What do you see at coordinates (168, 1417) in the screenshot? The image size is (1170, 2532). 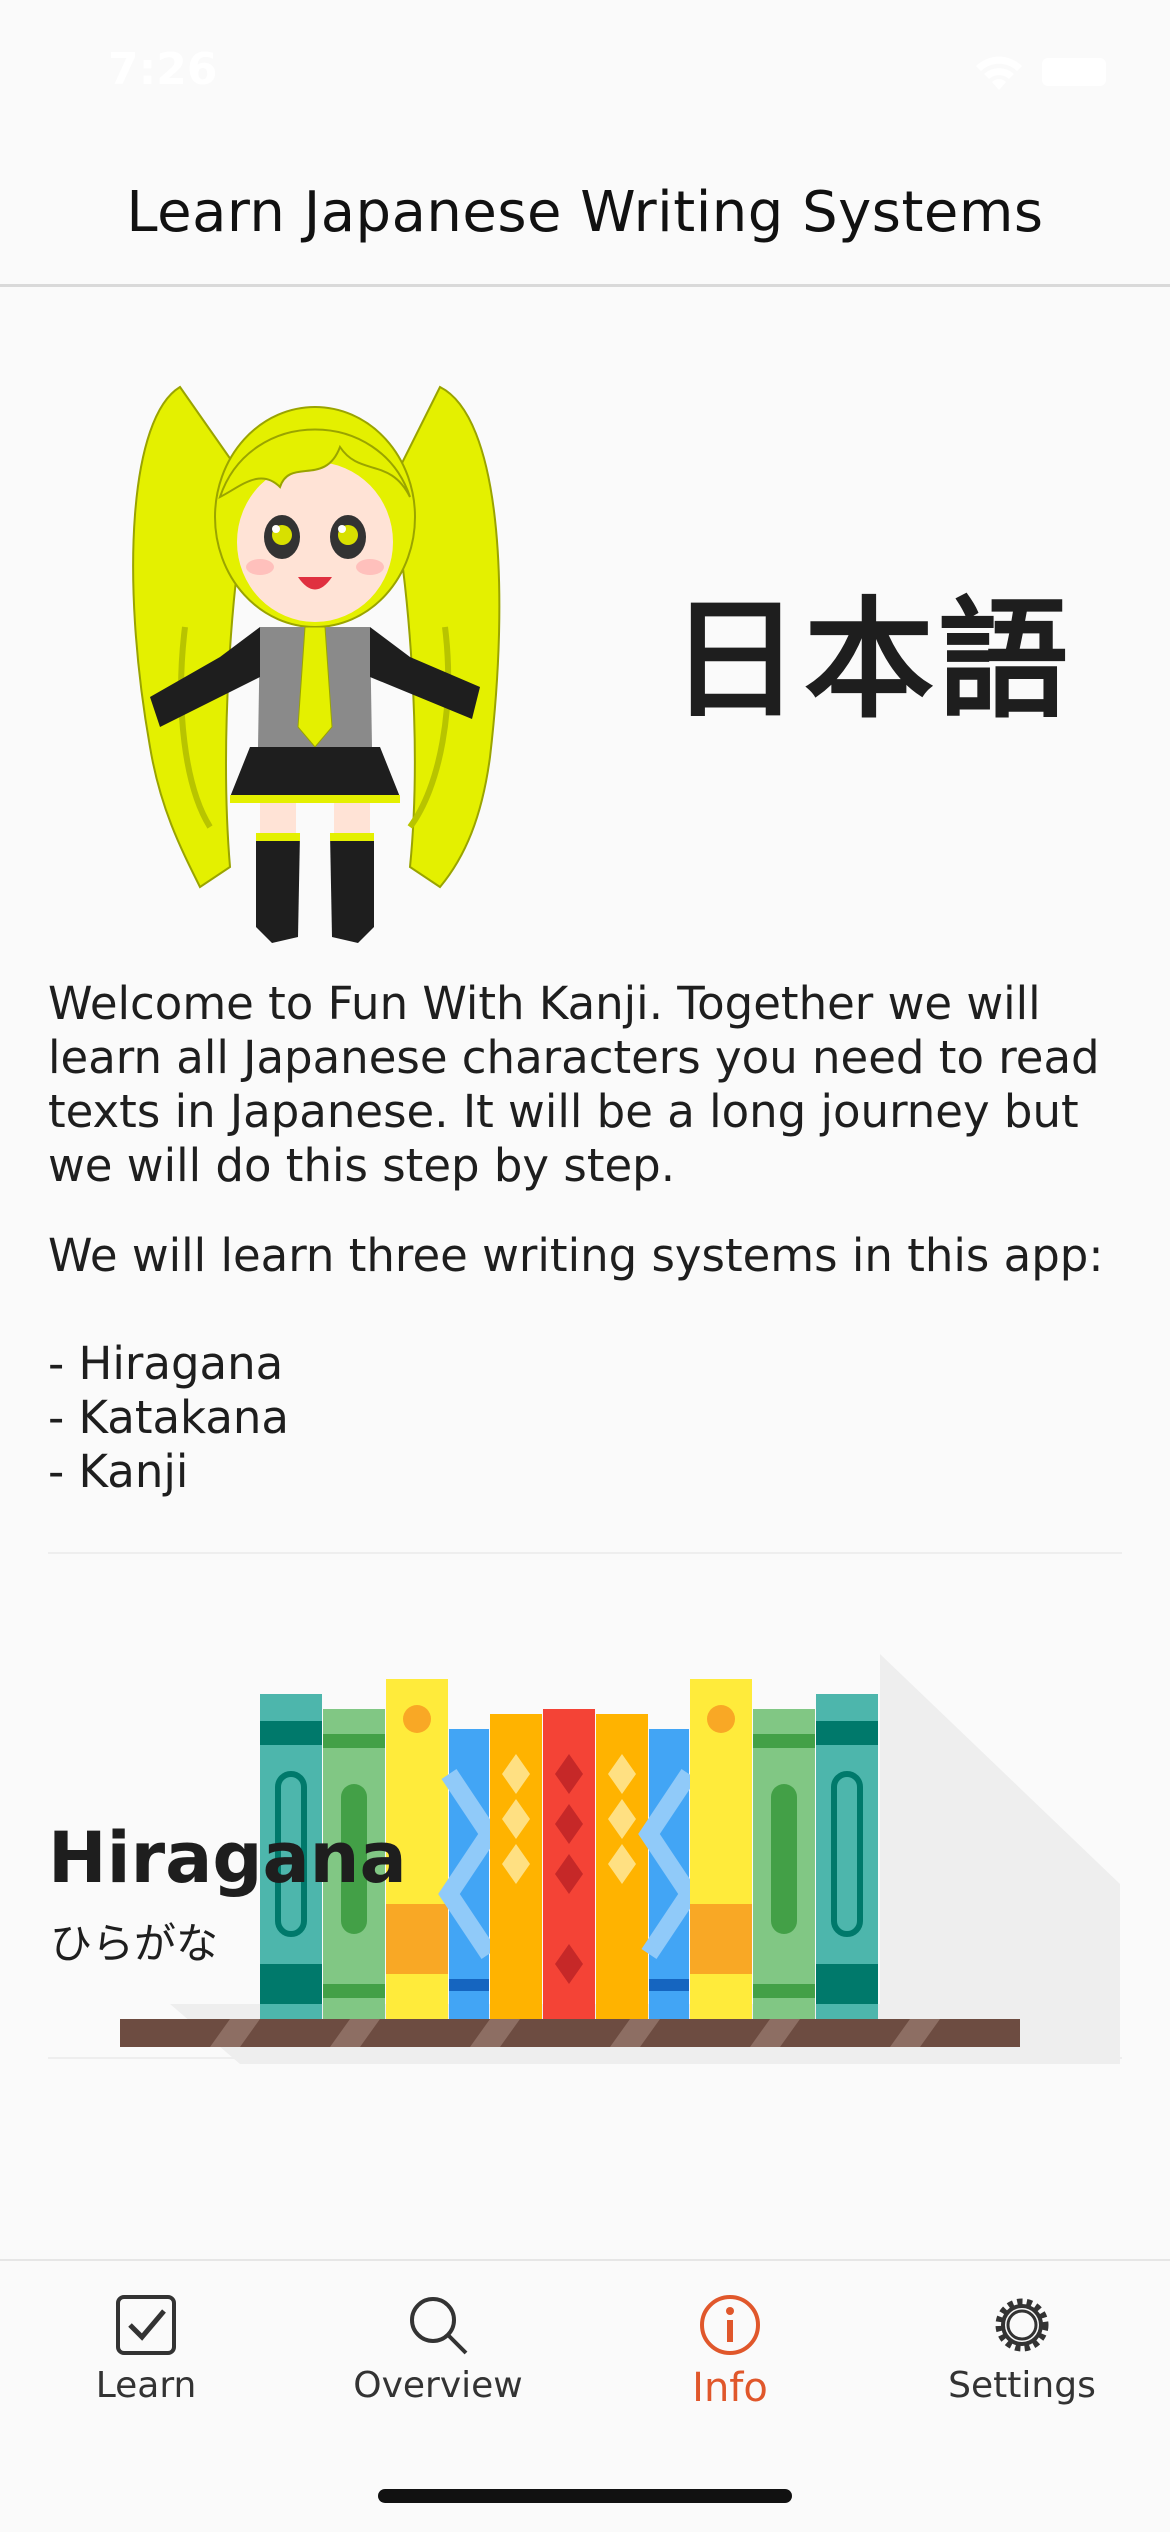 I see `list-item: - Katakana` at bounding box center [168, 1417].